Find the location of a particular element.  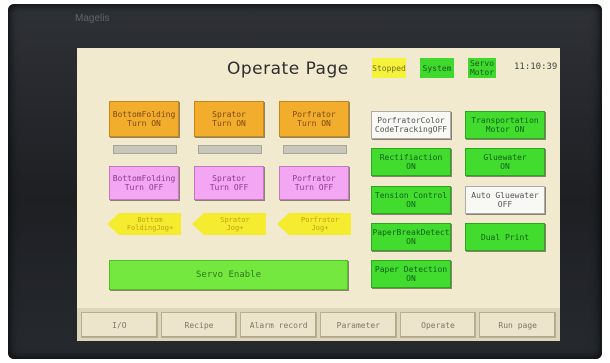

jog-label: Bottom FoldingJog+ is located at coordinates (150, 224).